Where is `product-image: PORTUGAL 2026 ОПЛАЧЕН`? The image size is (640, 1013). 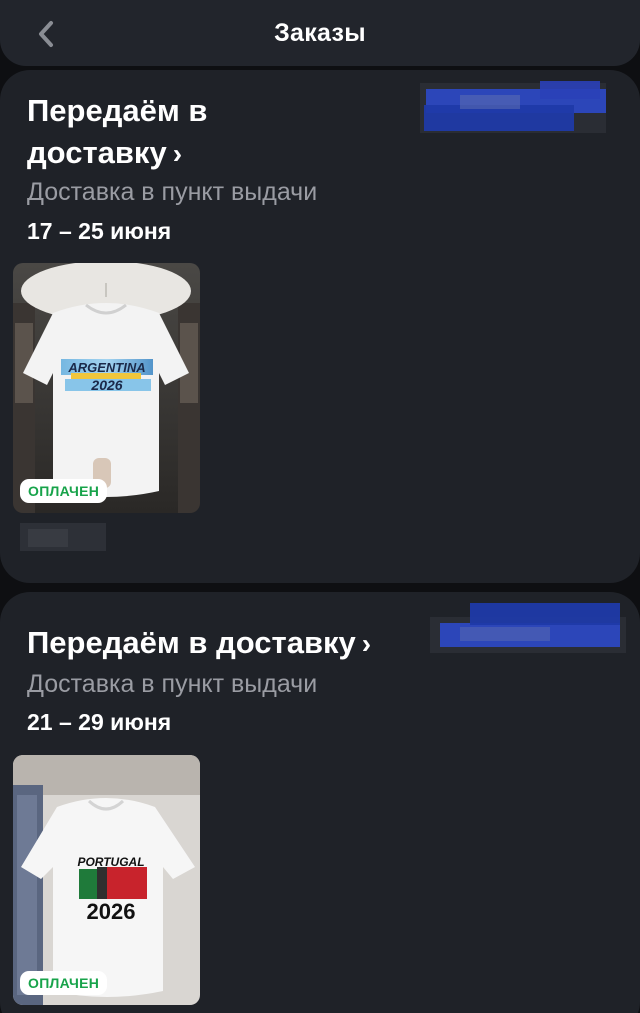 product-image: PORTUGAL 2026 ОПЛАЧЕН is located at coordinates (106, 880).